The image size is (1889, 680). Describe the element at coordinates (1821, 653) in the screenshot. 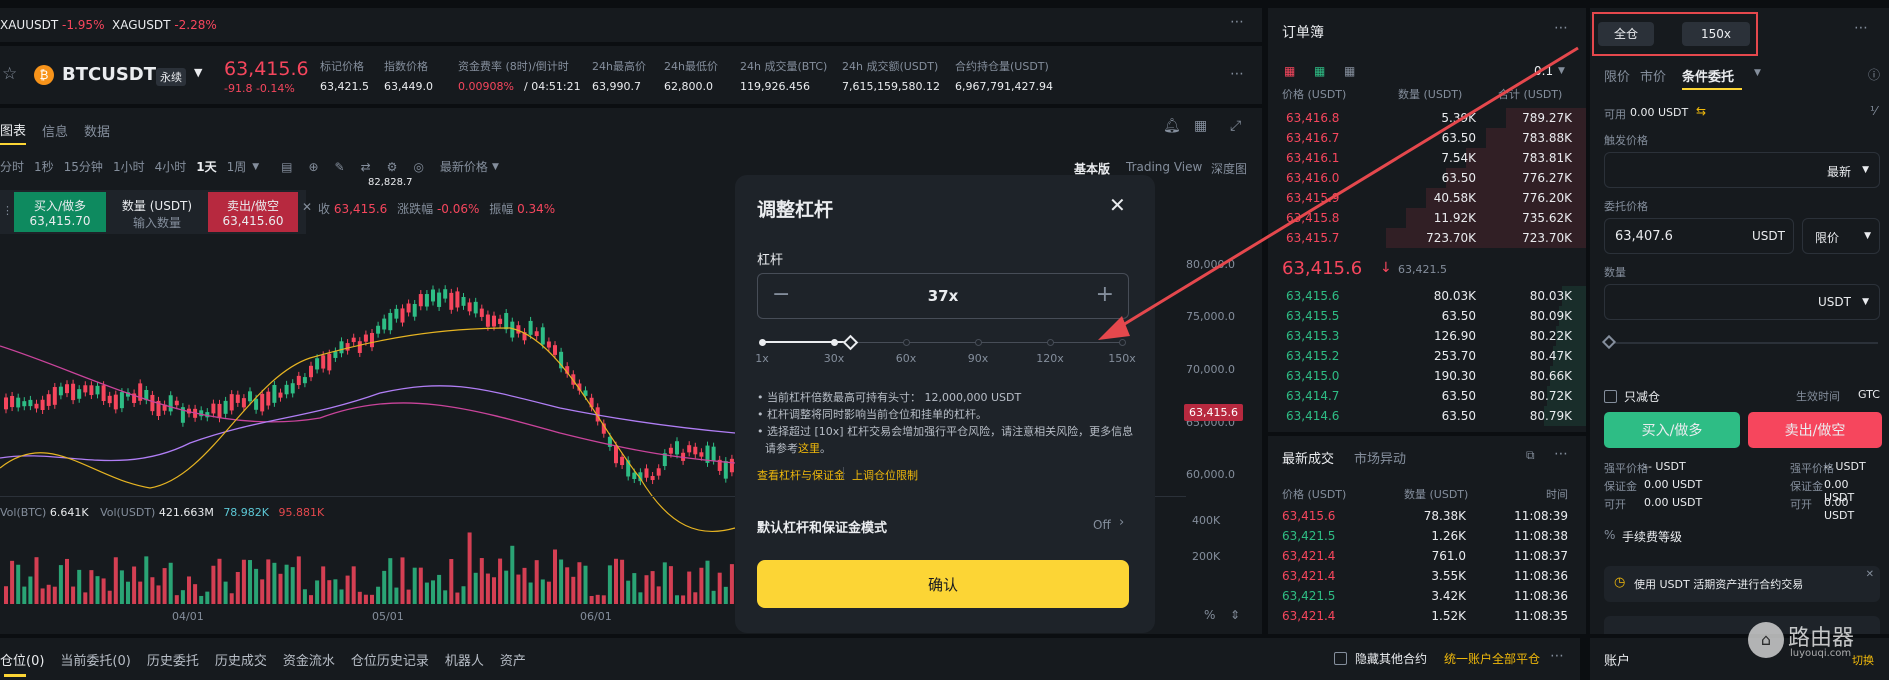

I see `watermark-url: luyouqi.com` at that location.